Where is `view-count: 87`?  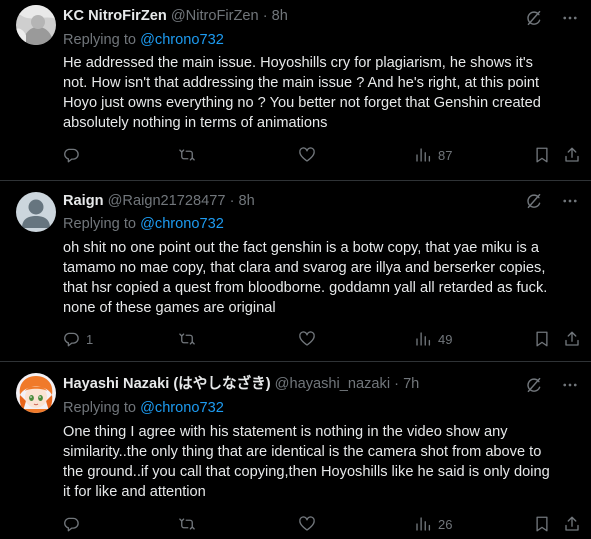 view-count: 87 is located at coordinates (445, 155).